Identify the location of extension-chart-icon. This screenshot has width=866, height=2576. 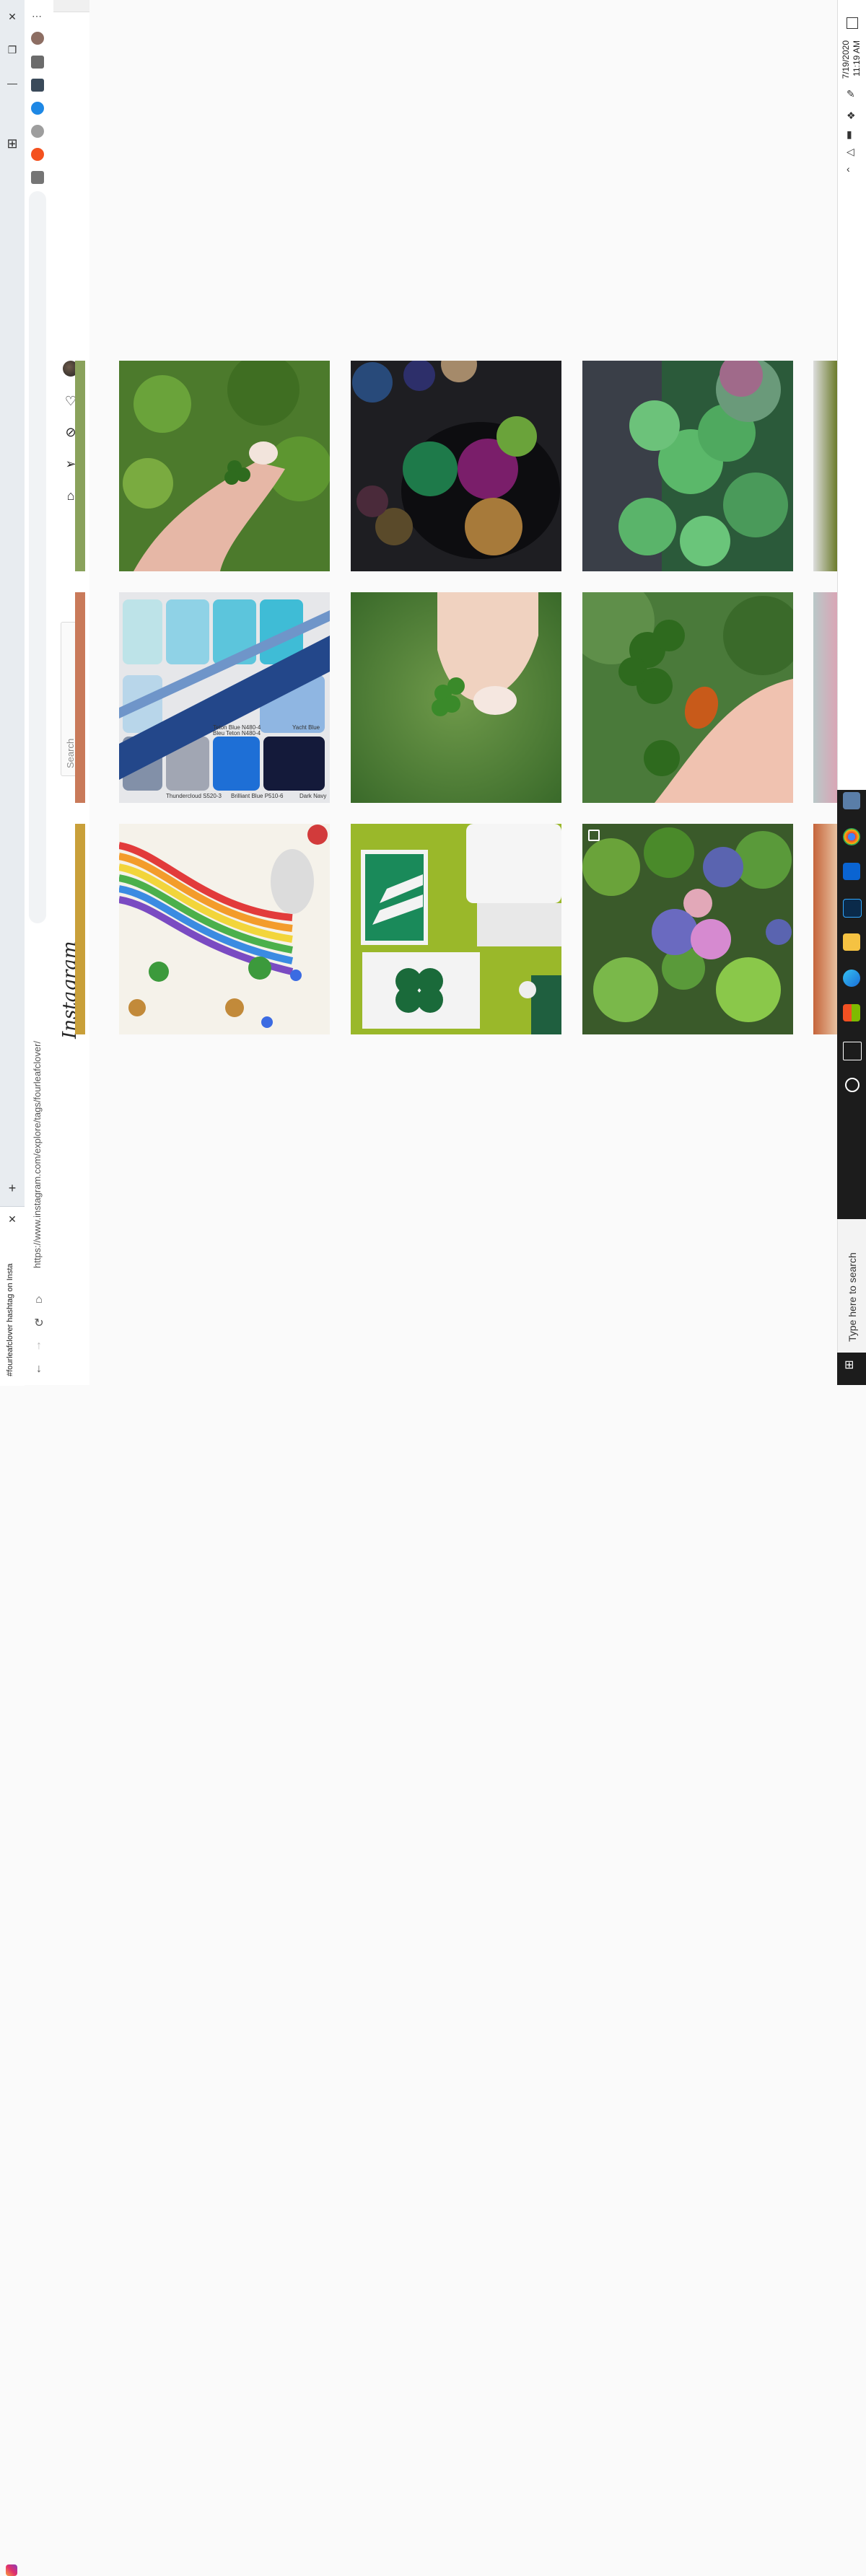
(37, 85).